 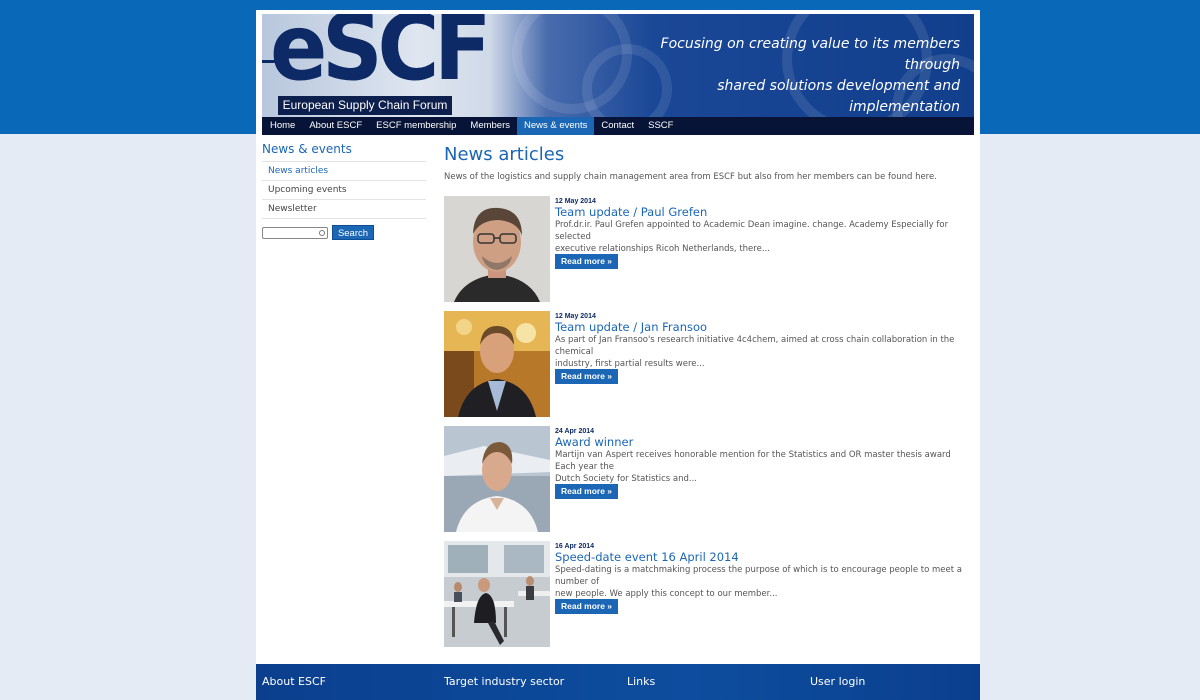 What do you see at coordinates (837, 681) in the screenshot?
I see `footer-user-login: User login` at bounding box center [837, 681].